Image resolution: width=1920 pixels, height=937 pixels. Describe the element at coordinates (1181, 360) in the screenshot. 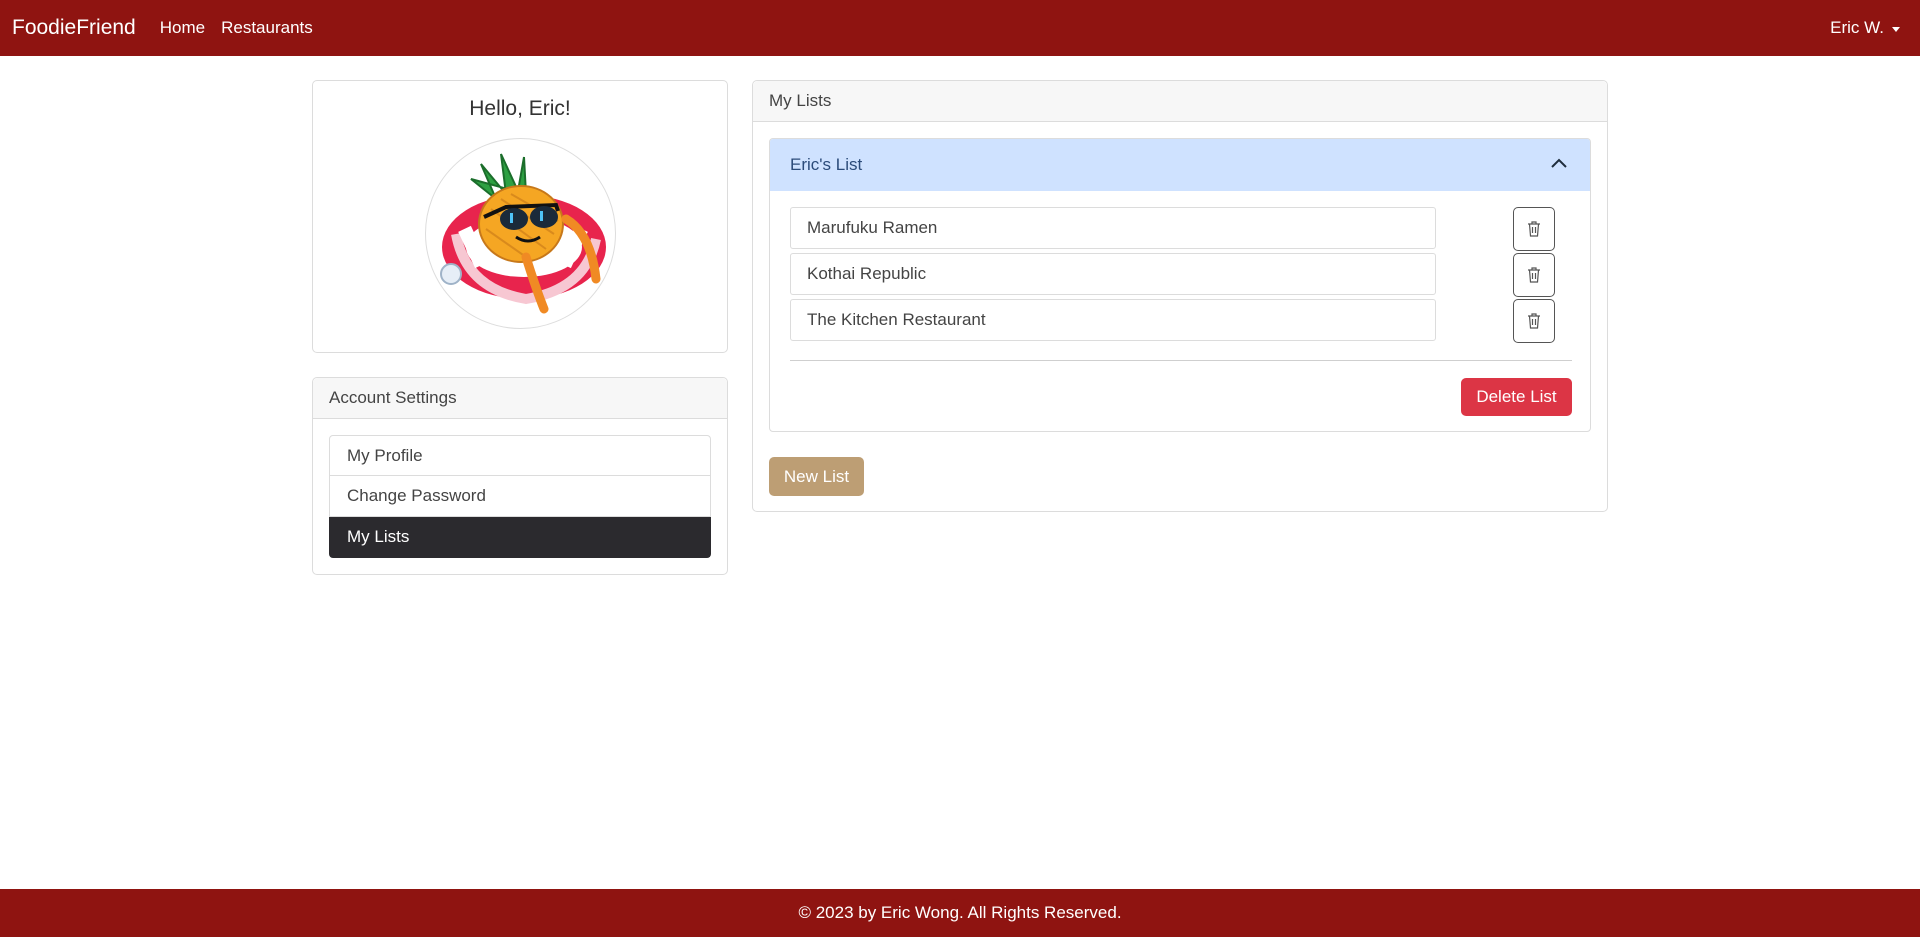

I see `divider` at that location.